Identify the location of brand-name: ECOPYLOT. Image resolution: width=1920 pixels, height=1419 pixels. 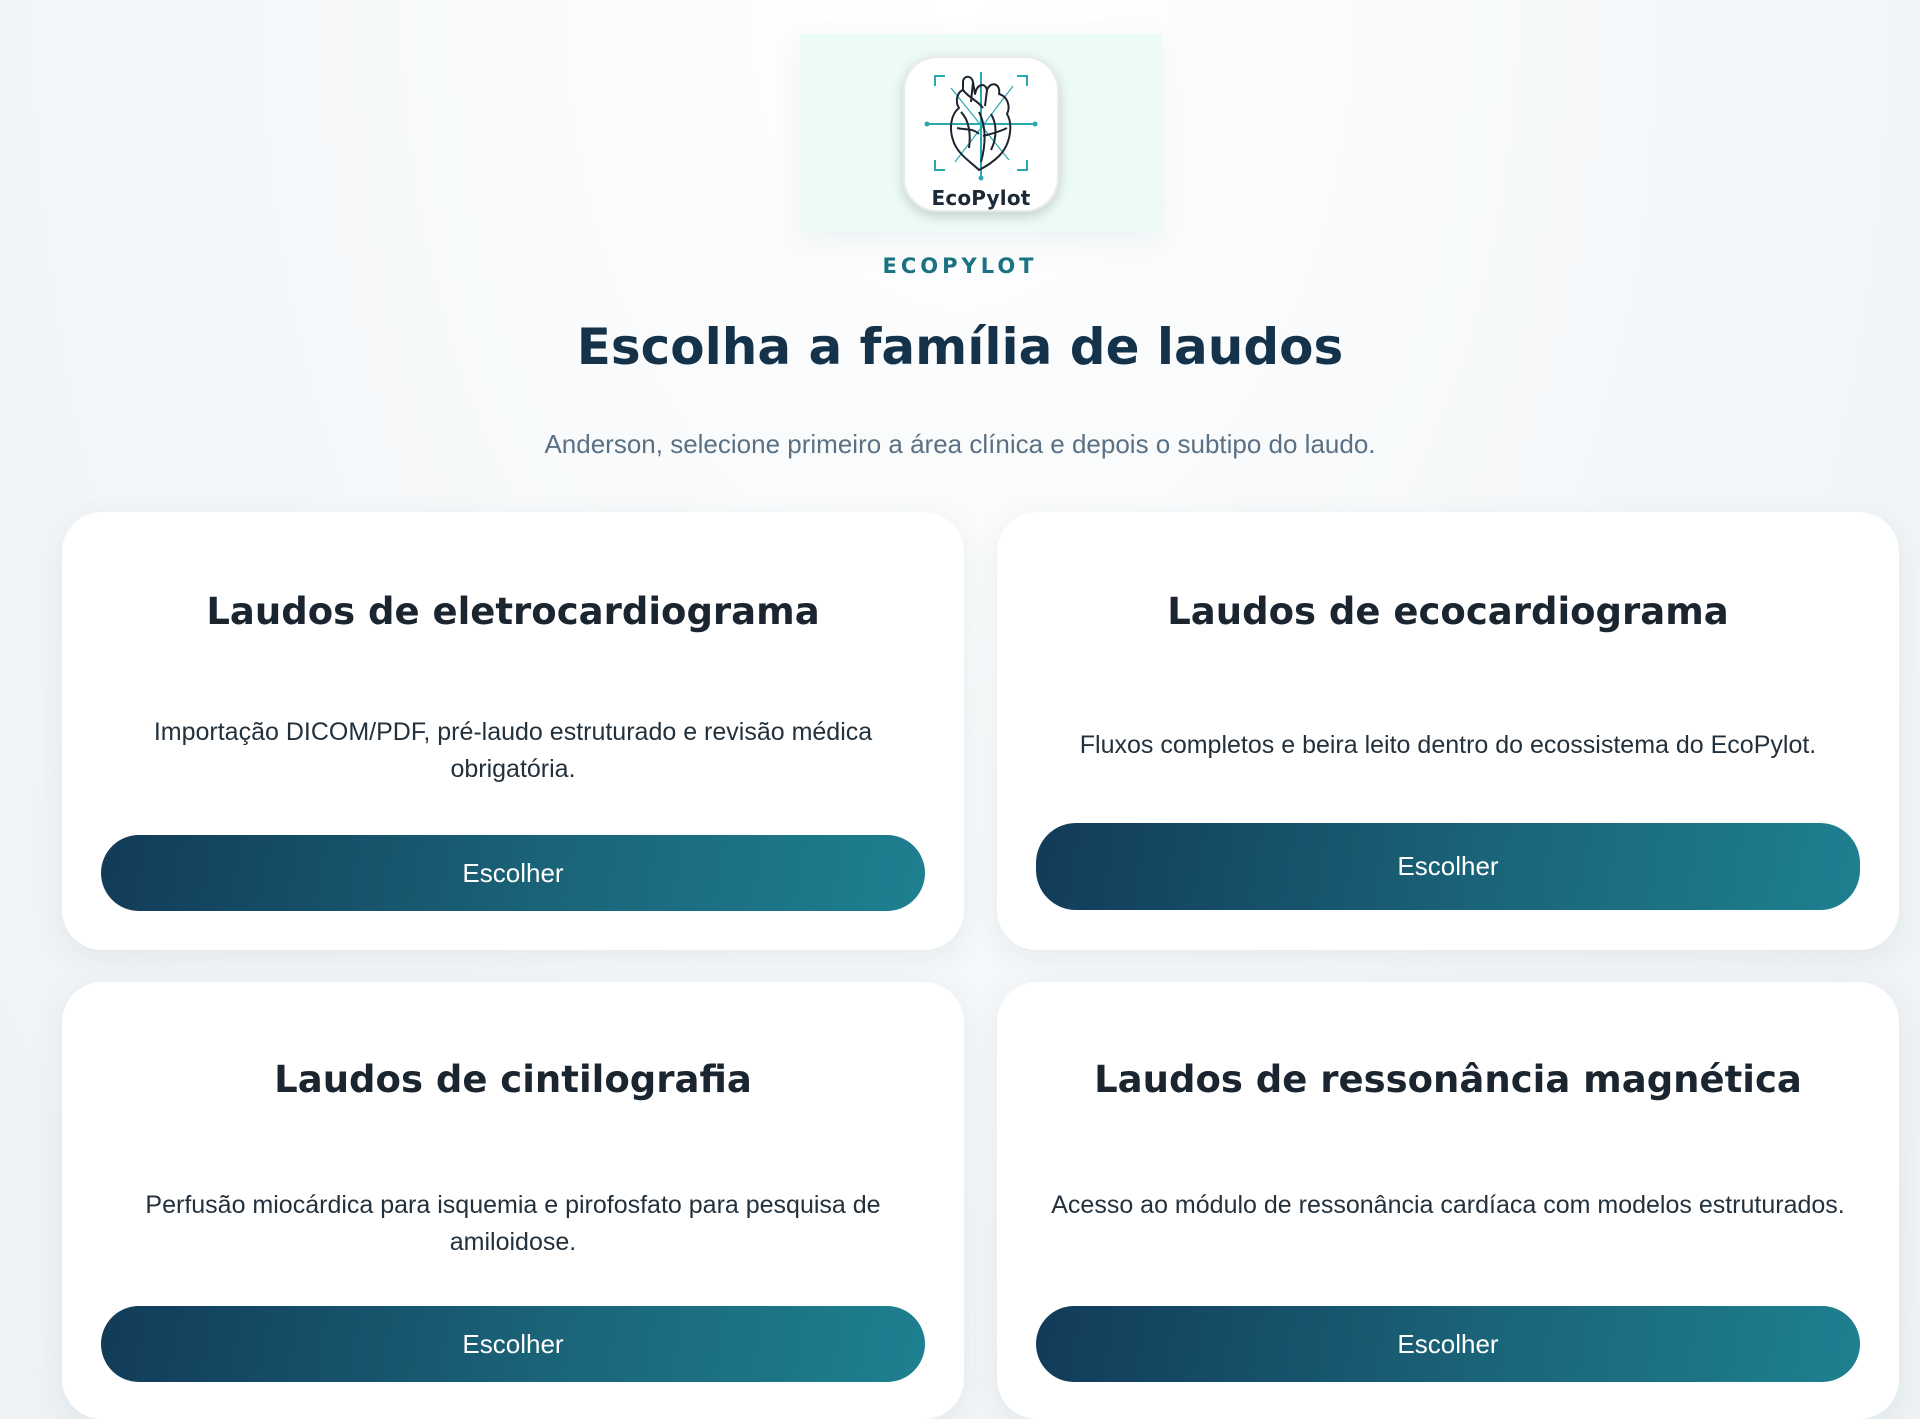
(960, 266).